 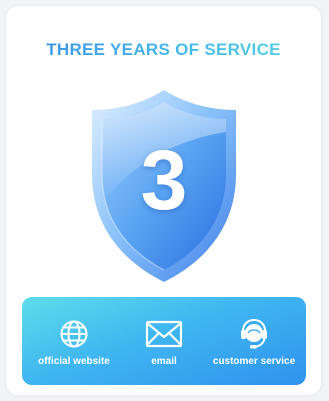 I want to click on customer-service-label: customer service, so click(x=254, y=361).